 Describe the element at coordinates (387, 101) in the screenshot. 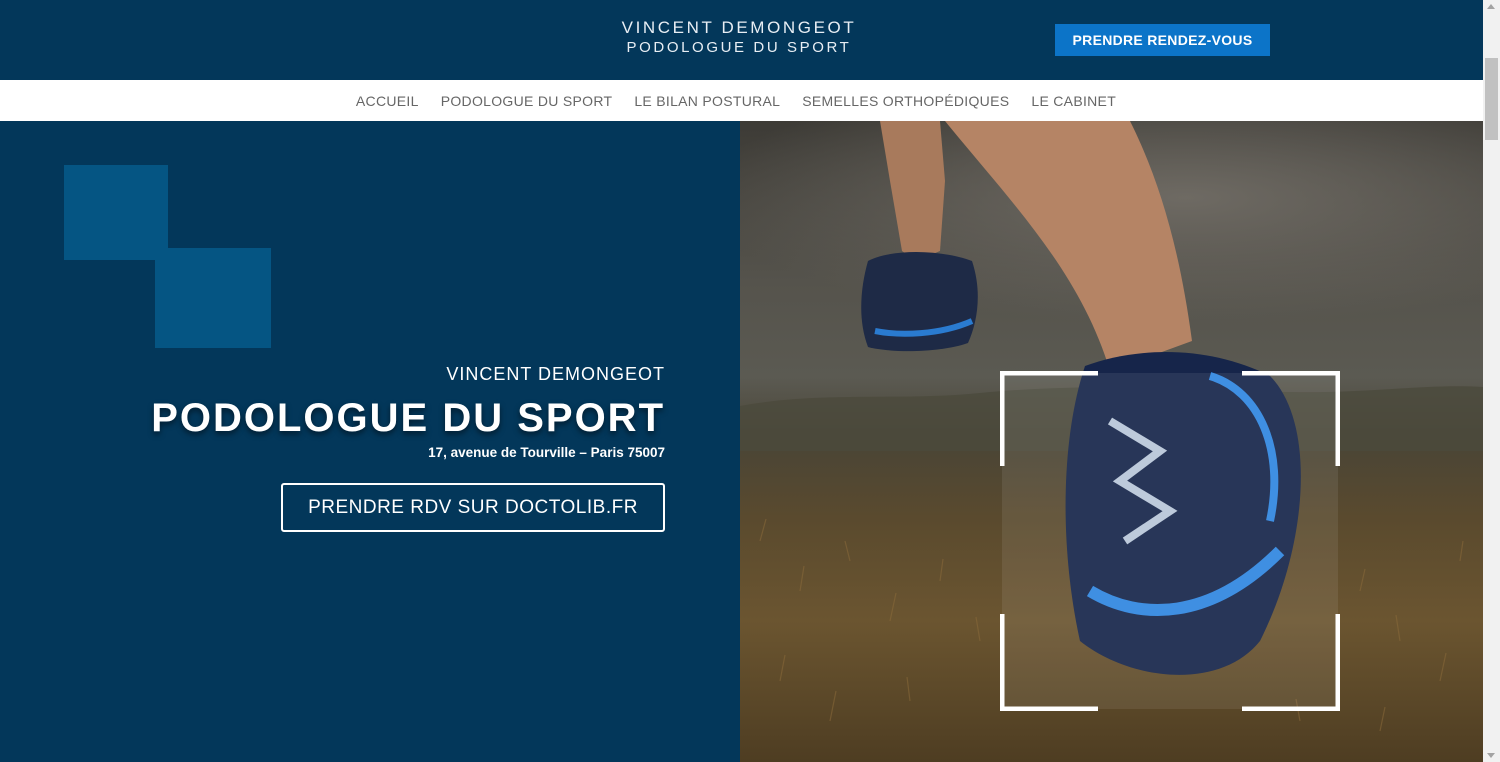

I see `nav-item-accueil: ACCUEIL` at that location.